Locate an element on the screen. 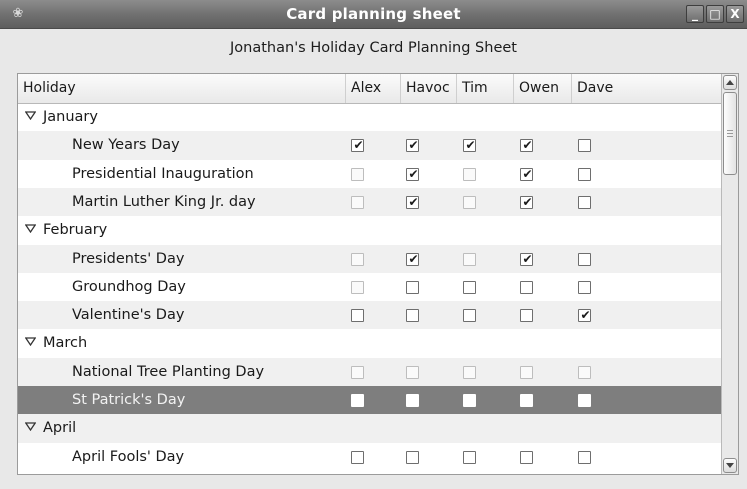 The width and height of the screenshot is (747, 489). holiday-row: Presidential Inauguration ✔ ✔ is located at coordinates (369, 174).